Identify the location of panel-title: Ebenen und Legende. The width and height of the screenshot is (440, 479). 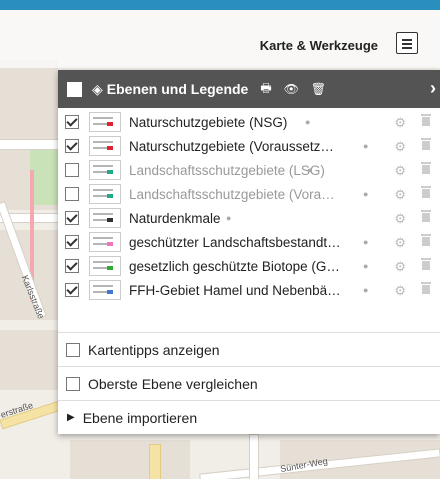
(177, 89).